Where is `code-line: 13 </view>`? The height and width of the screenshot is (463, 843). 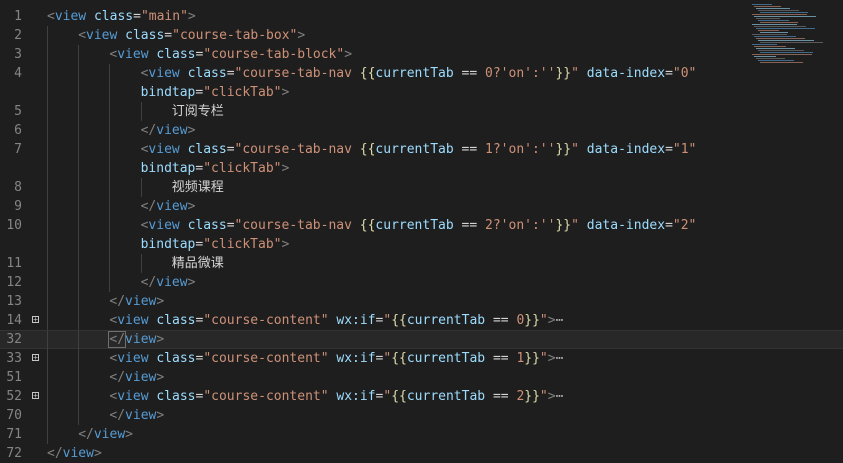 code-line: 13 </view> is located at coordinates (421, 301).